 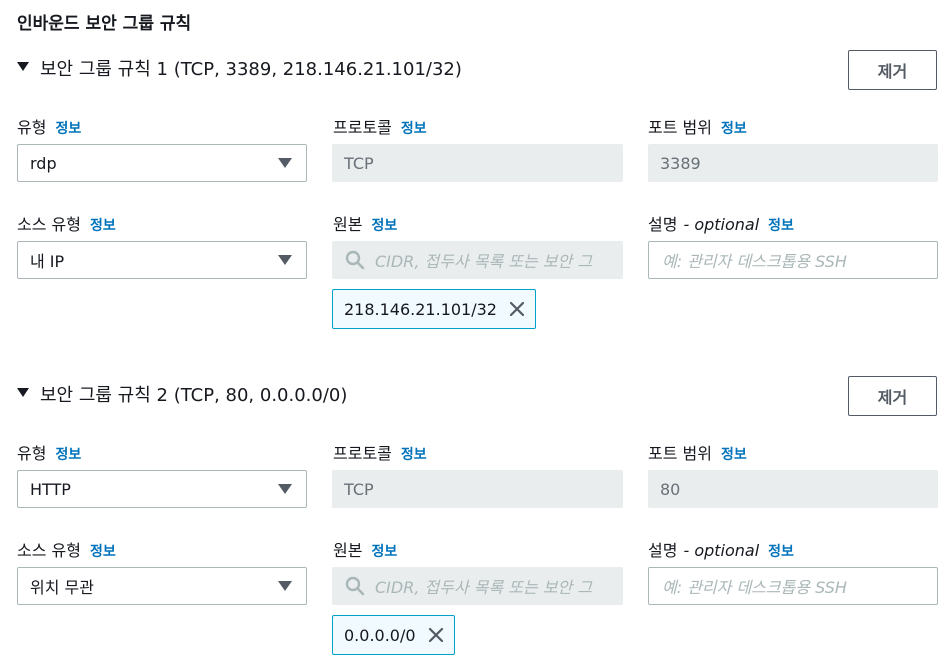 I want to click on rule-1-description-input: 예: 관리자 데스크톱용 SSH, so click(x=793, y=260).